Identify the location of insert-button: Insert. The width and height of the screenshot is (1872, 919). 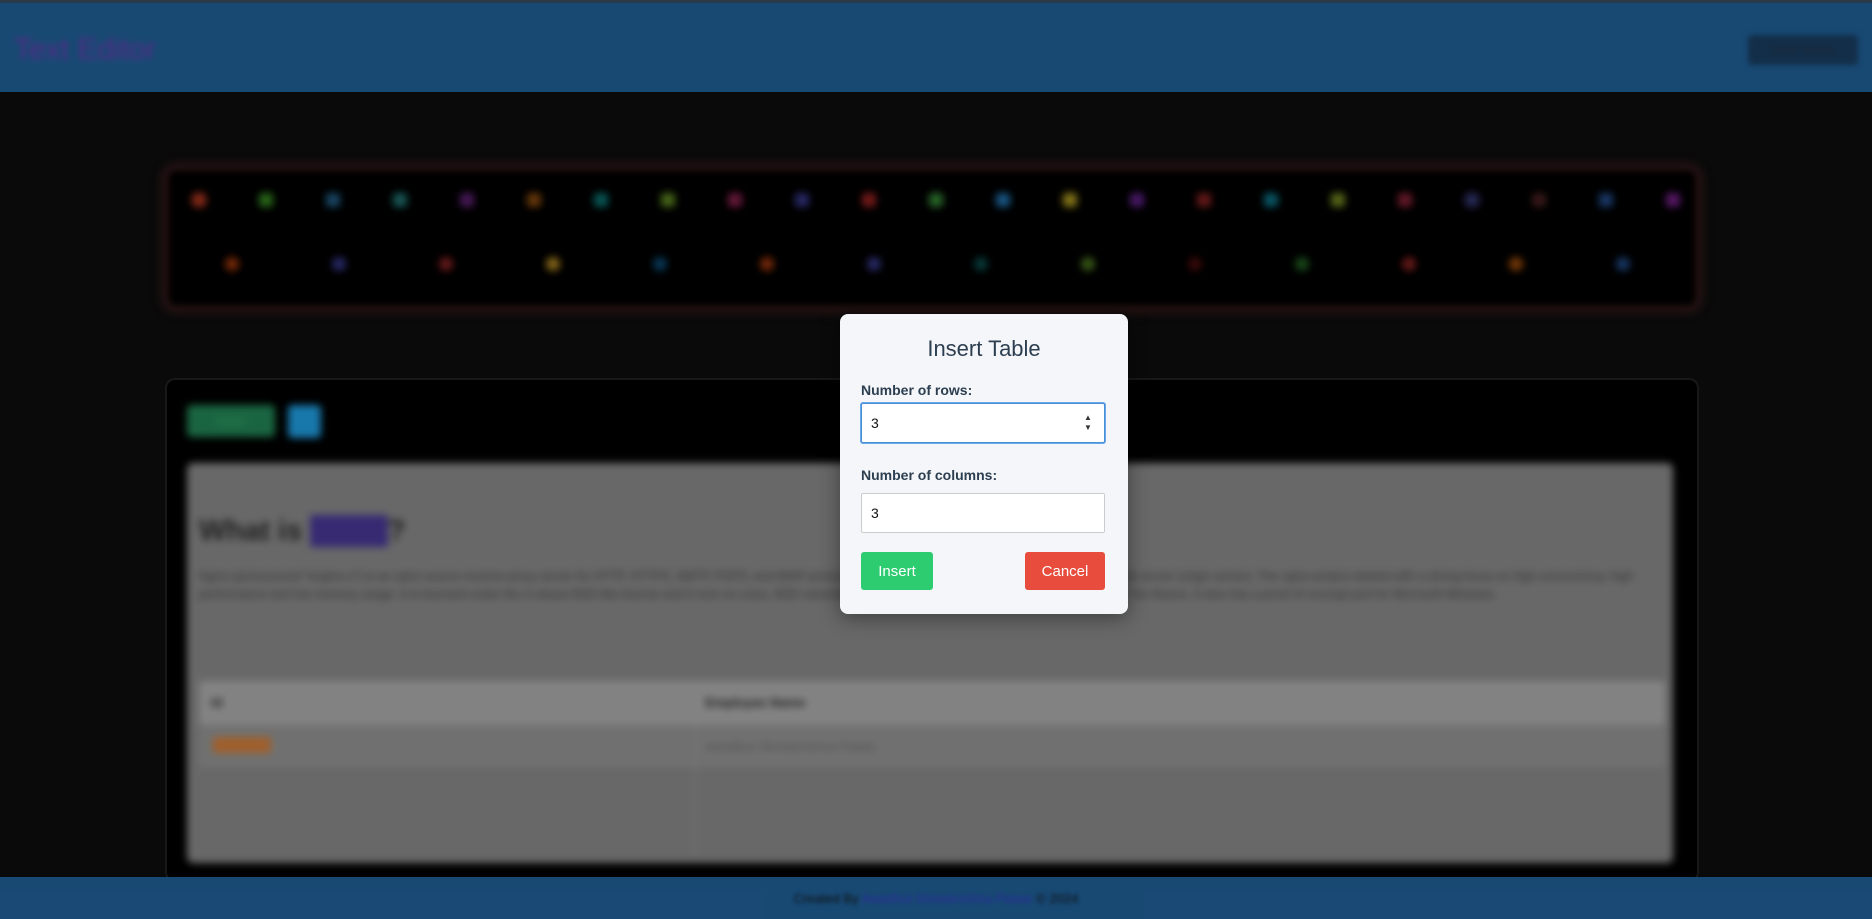
(897, 571).